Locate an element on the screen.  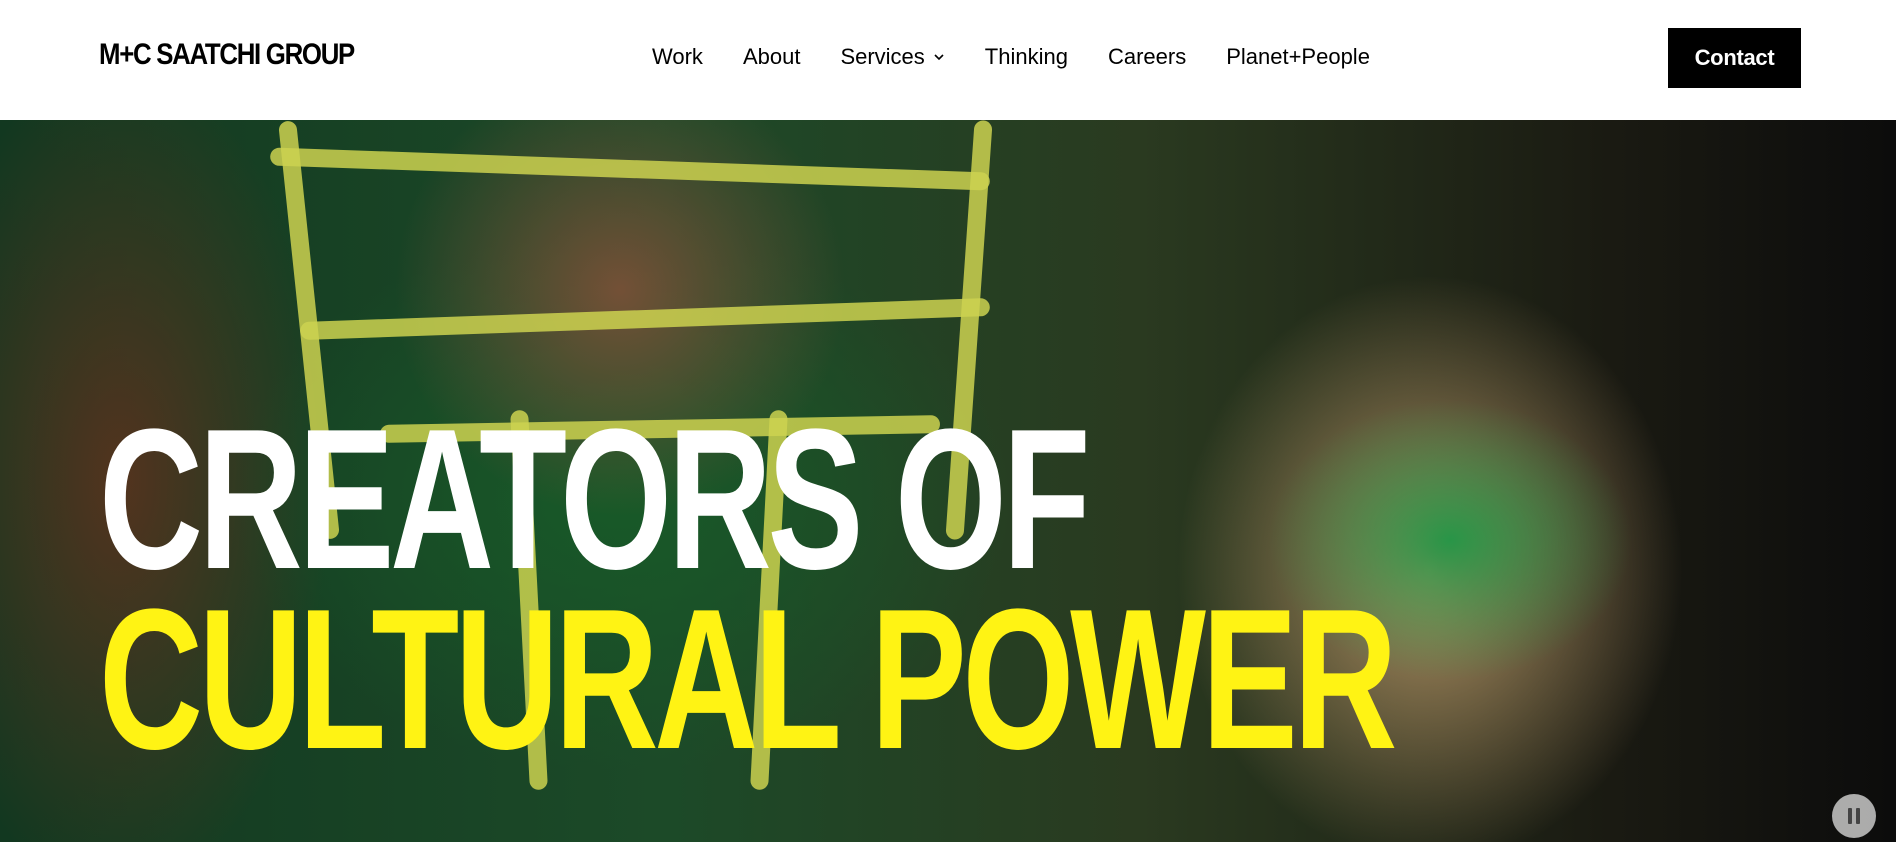
headline-line-1: CREATORS OF is located at coordinates (595, 499).